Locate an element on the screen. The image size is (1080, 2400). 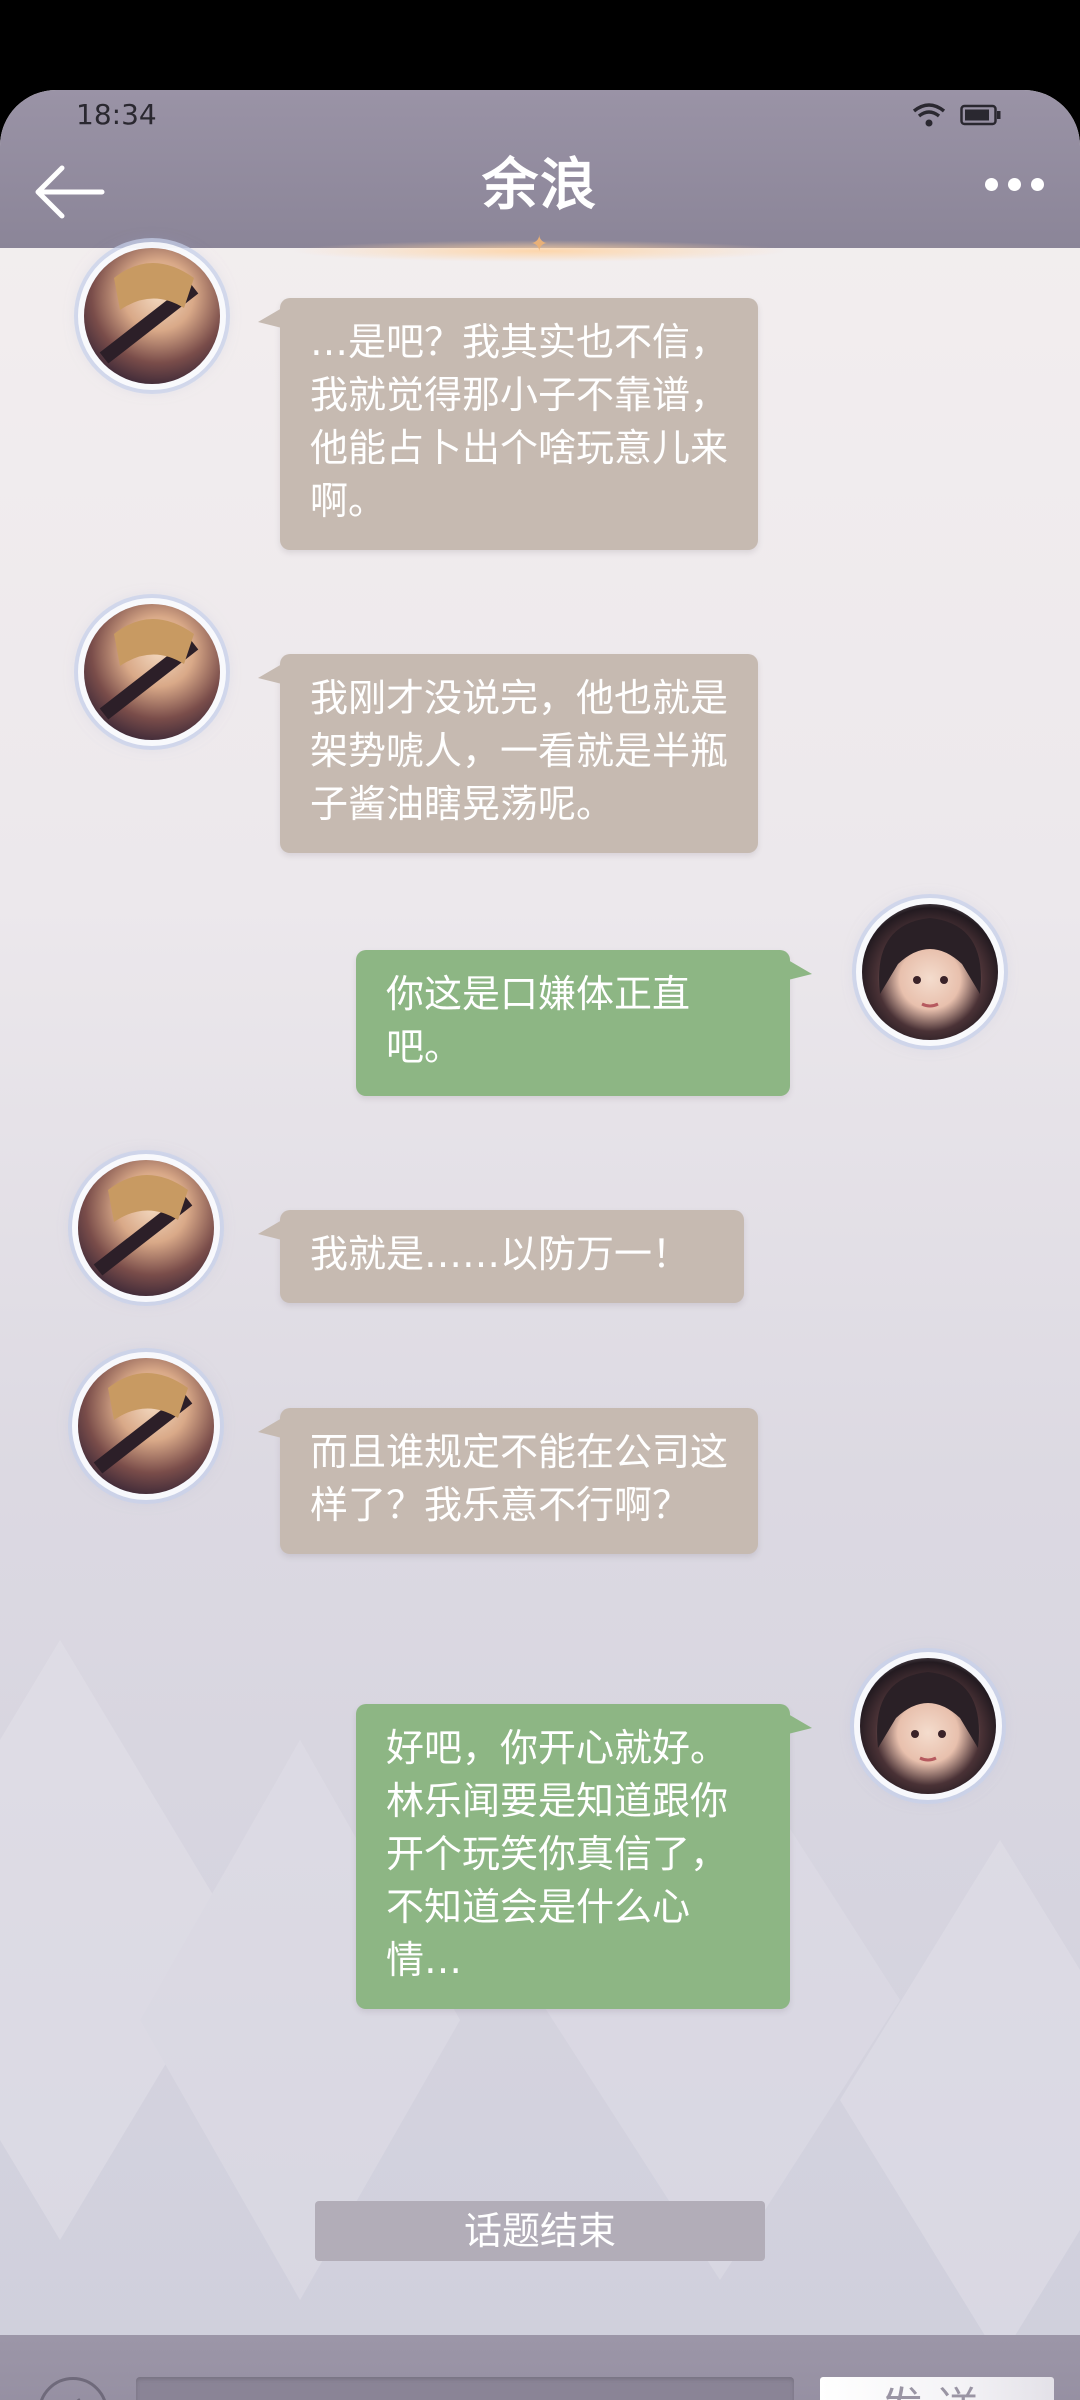
battery-icon is located at coordinates (981, 117).